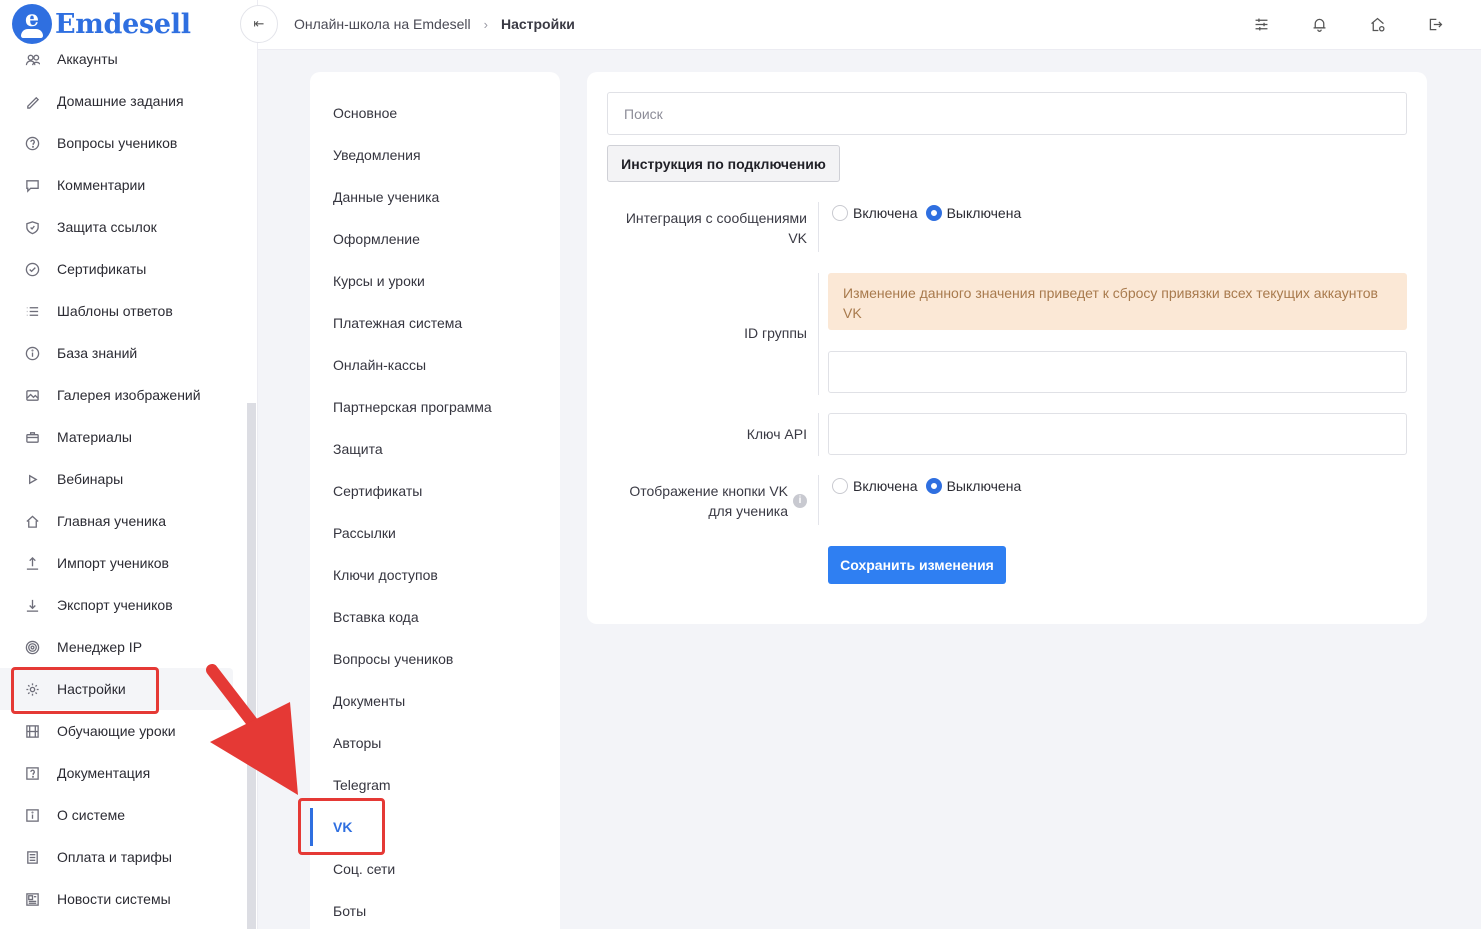  I want to click on sidebar-item: Шаблоны ответов, so click(122, 311).